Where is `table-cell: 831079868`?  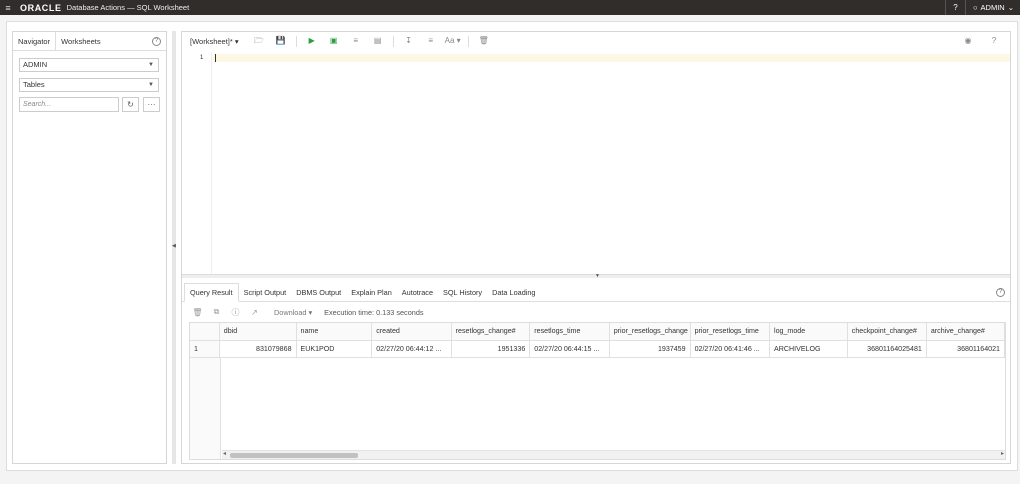
table-cell: 831079868 is located at coordinates (258, 349).